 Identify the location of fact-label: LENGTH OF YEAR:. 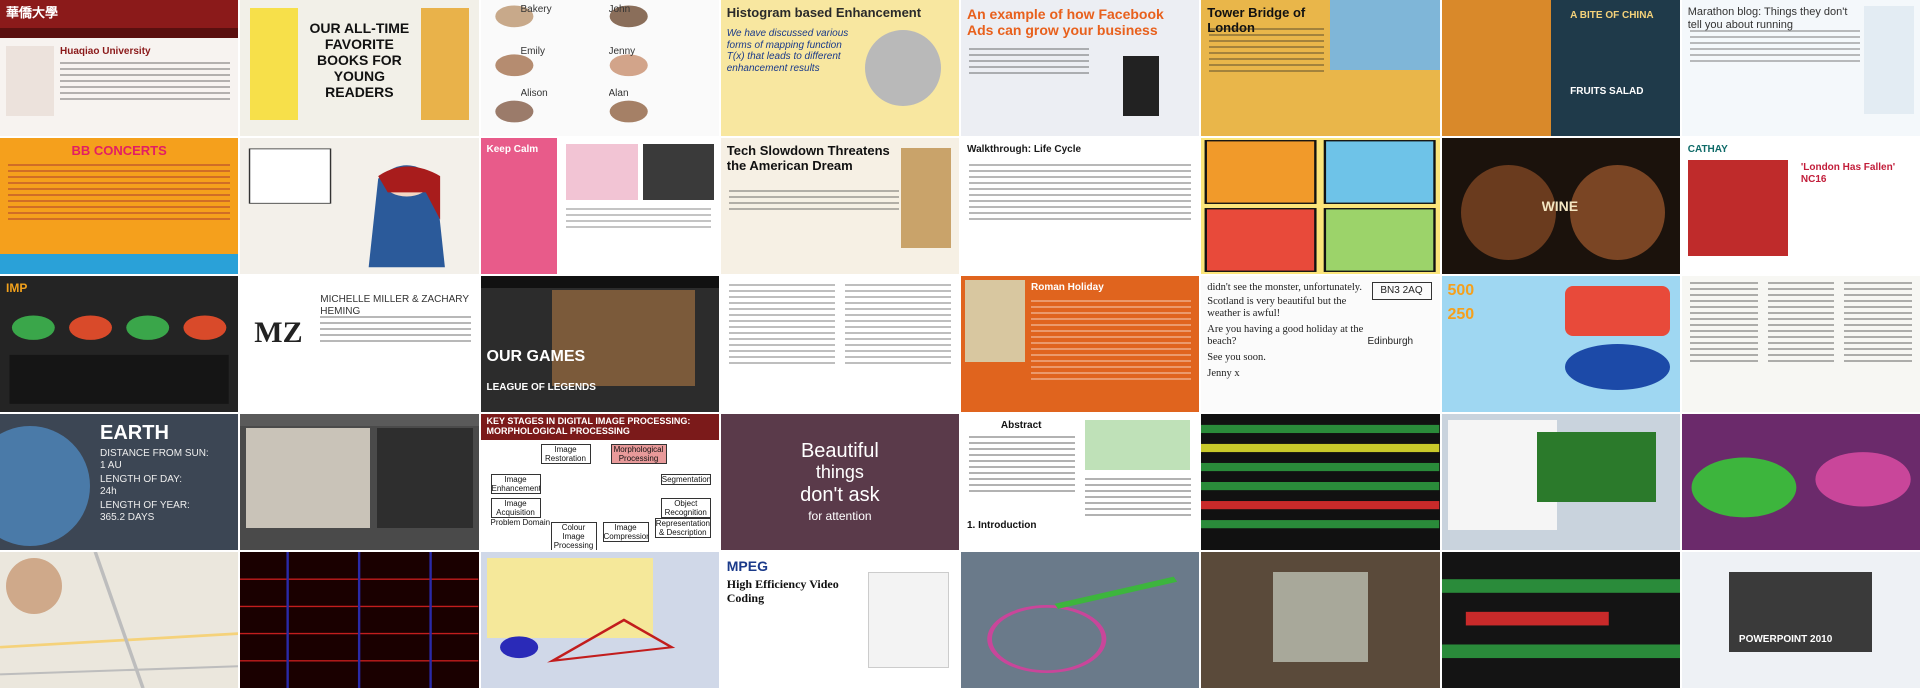
(145, 505).